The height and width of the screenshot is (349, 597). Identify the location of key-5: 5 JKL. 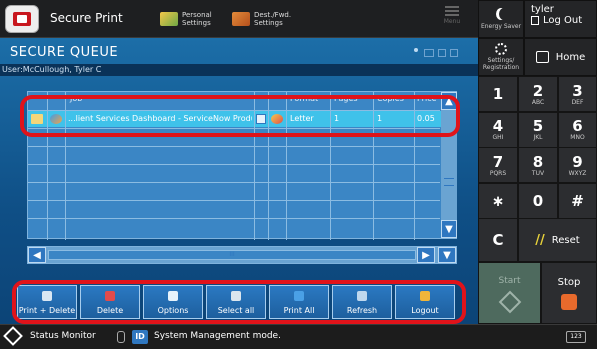
(538, 129).